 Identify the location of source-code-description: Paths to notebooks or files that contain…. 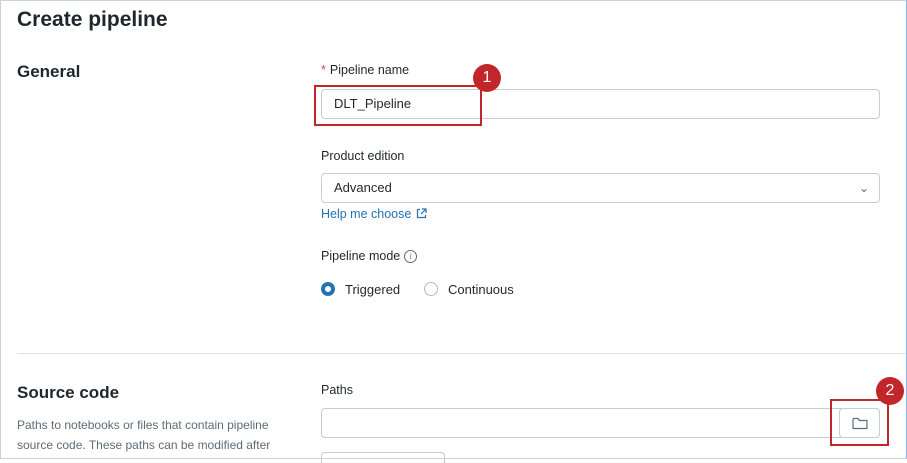
(144, 435).